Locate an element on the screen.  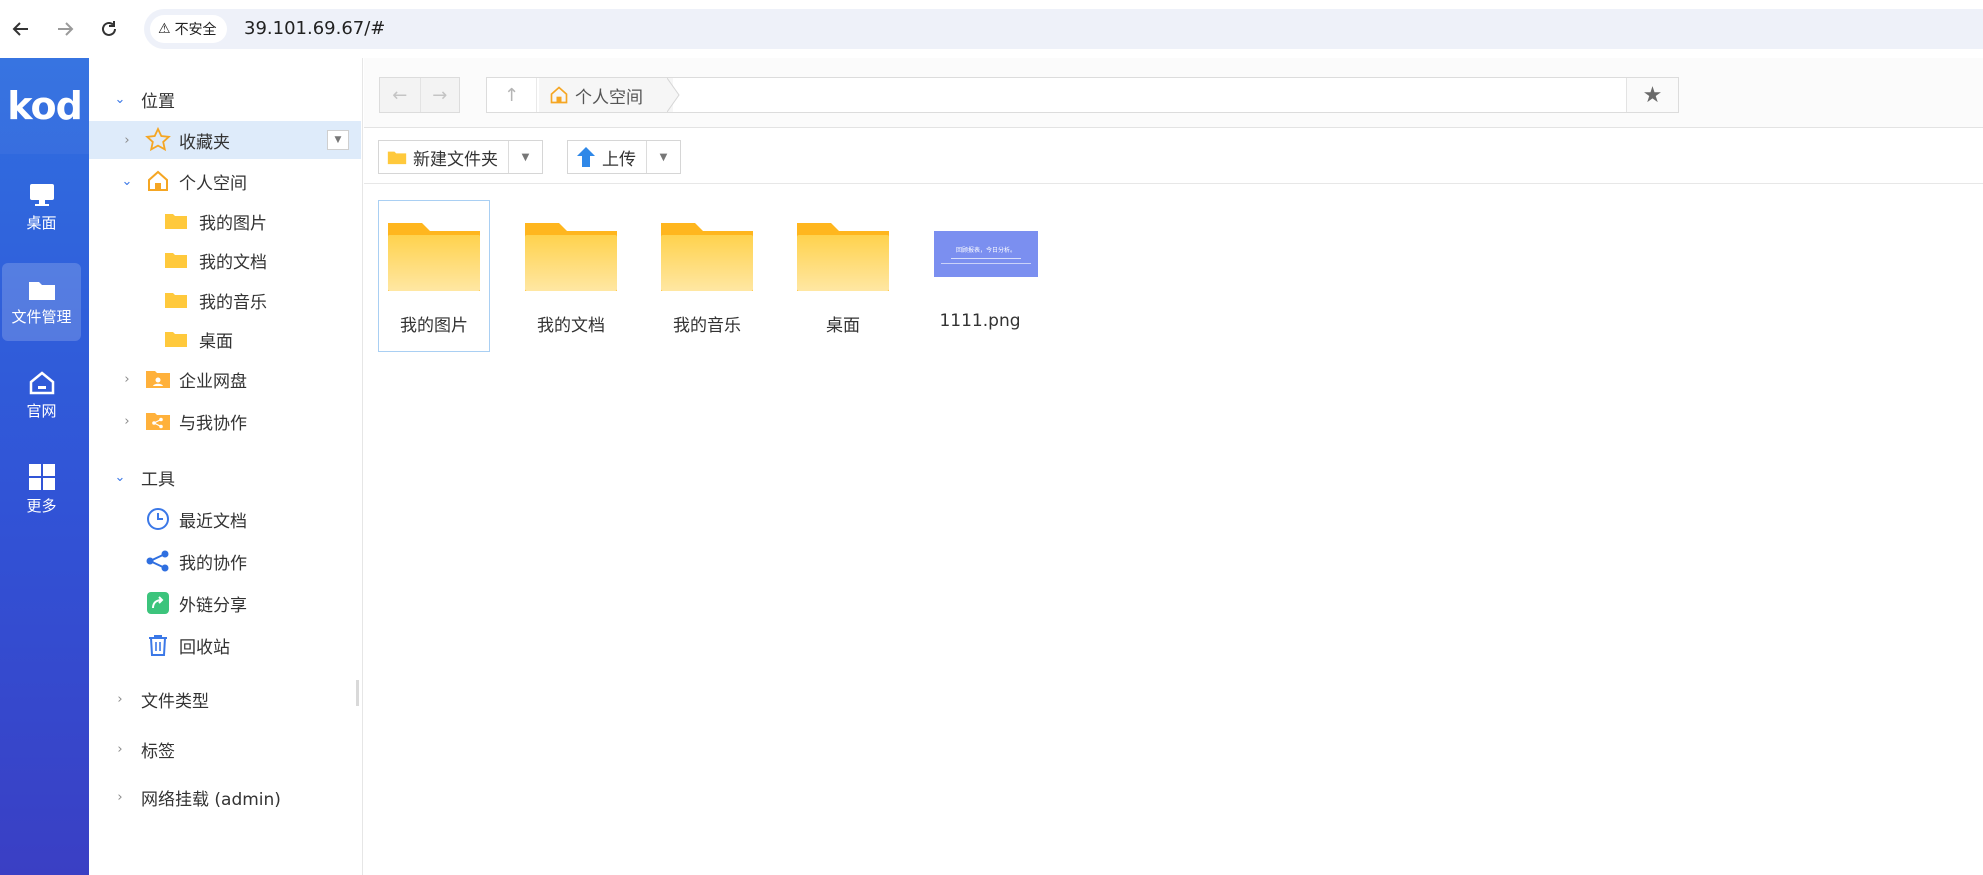
rail-label: 官网 is located at coordinates (41, 410).